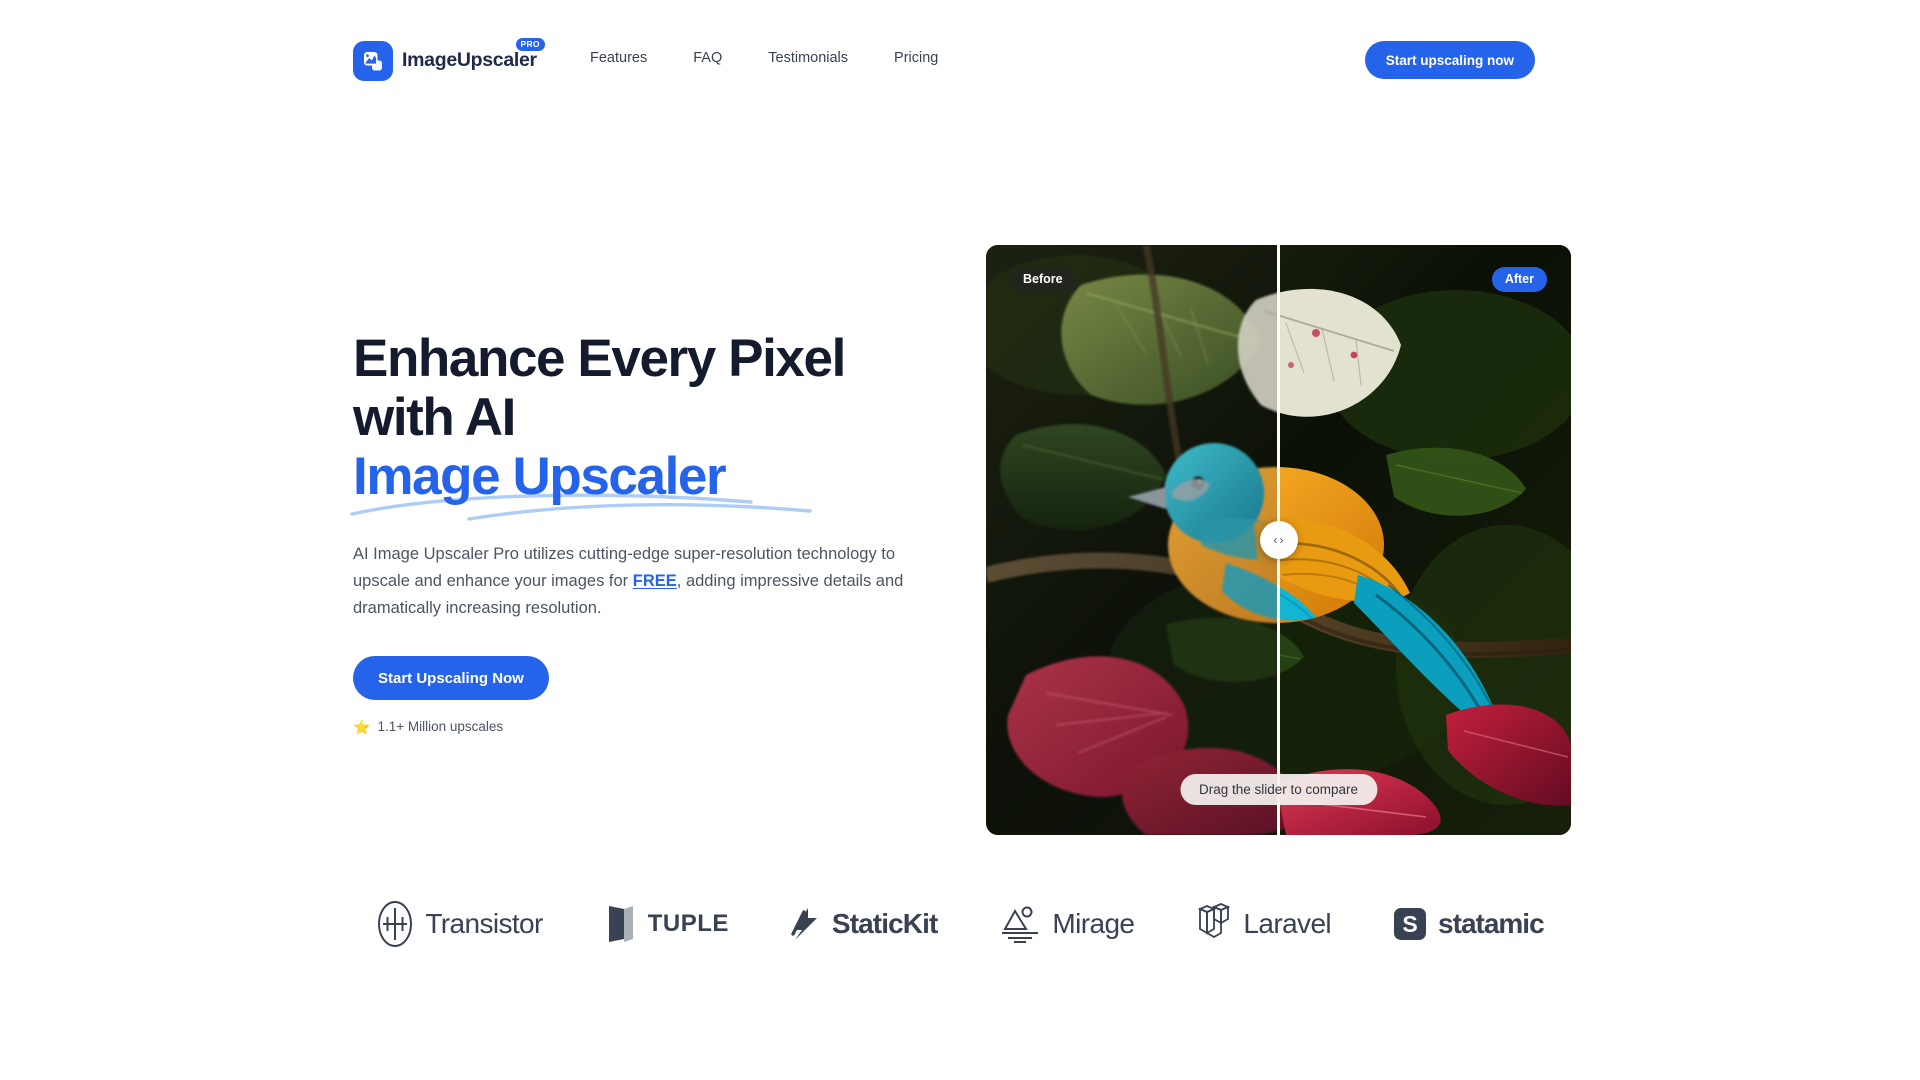 The image size is (1920, 1080). What do you see at coordinates (395, 924) in the screenshot?
I see `transistor-icon` at bounding box center [395, 924].